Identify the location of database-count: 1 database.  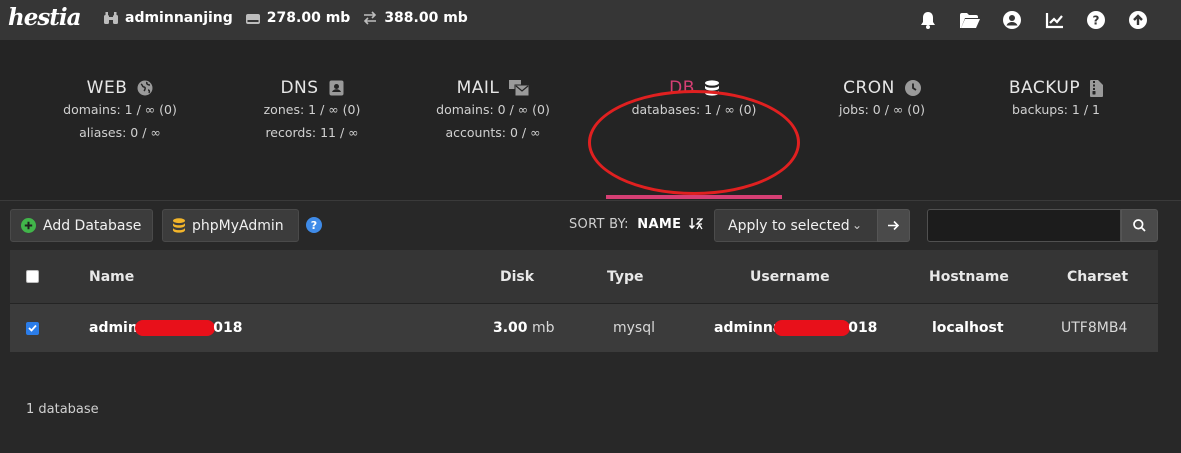
(62, 409).